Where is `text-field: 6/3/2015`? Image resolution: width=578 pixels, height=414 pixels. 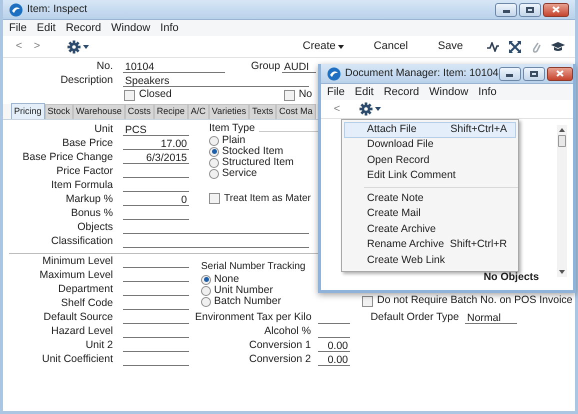
text-field: 6/3/2015 is located at coordinates (156, 158).